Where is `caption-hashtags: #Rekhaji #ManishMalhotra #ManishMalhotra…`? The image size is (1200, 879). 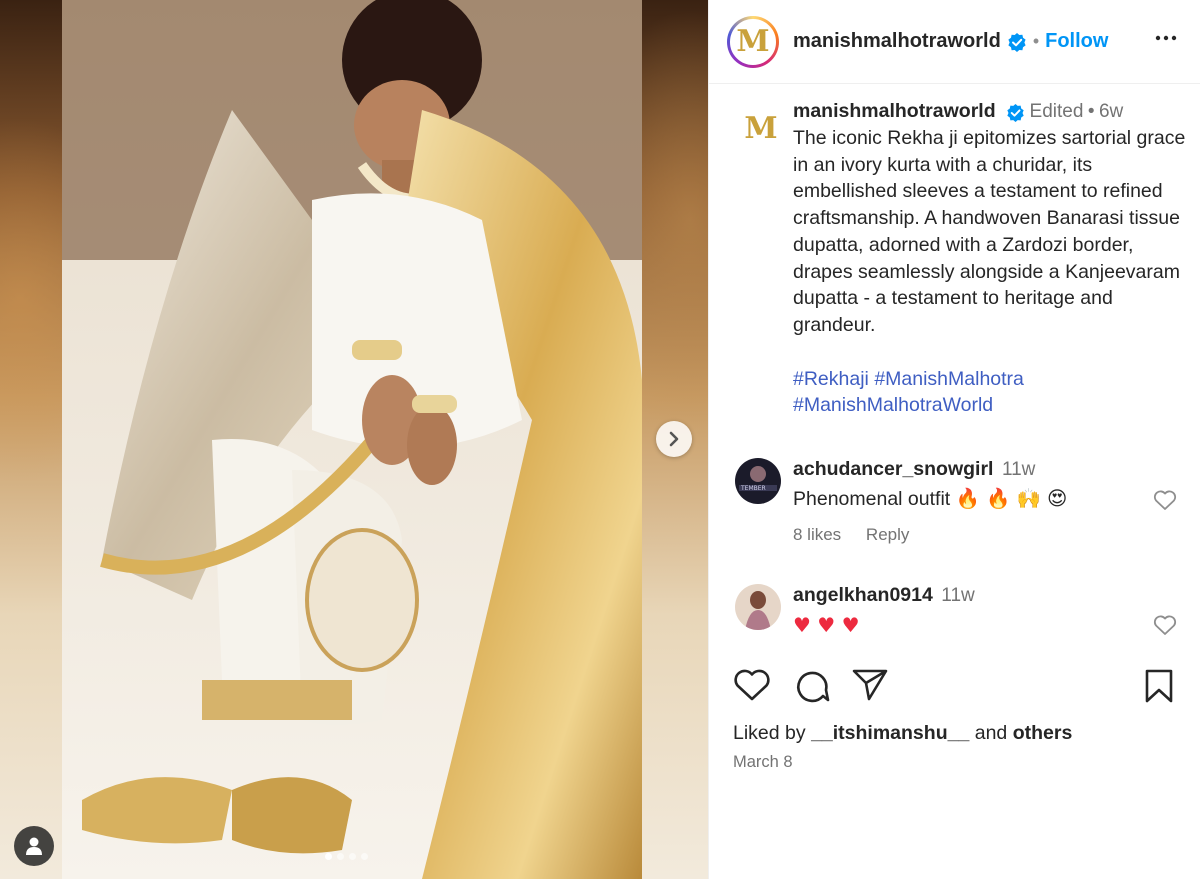 caption-hashtags: #Rekhaji #ManishMalhotra #ManishMalhotra… is located at coordinates (993, 392).